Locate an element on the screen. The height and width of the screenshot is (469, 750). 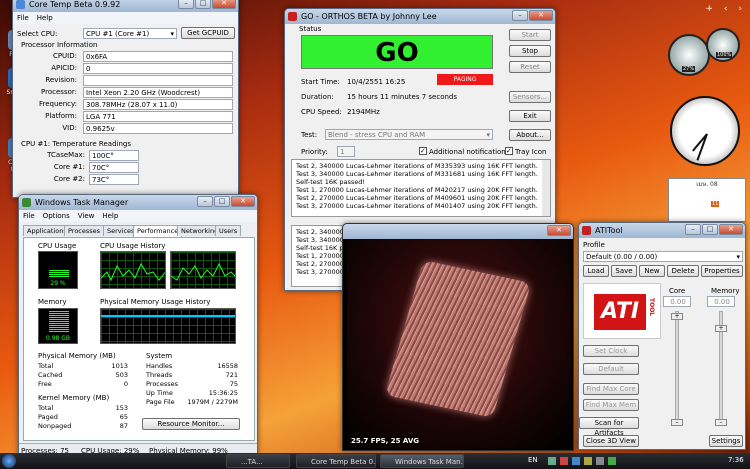
stat-value: 153 is located at coordinates (121, 408).